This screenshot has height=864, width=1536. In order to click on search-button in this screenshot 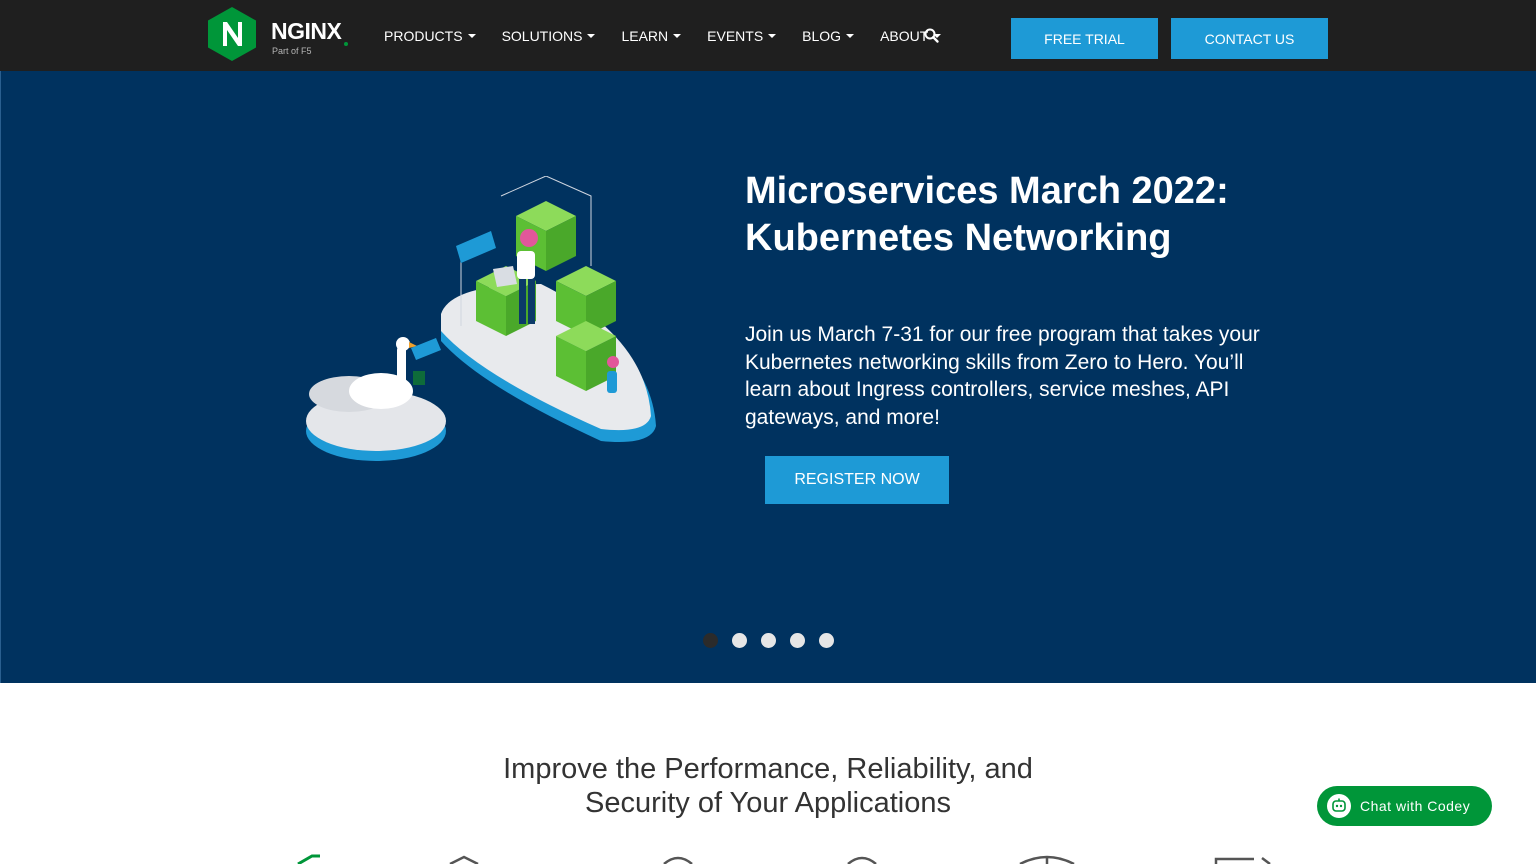, I will do `click(932, 36)`.